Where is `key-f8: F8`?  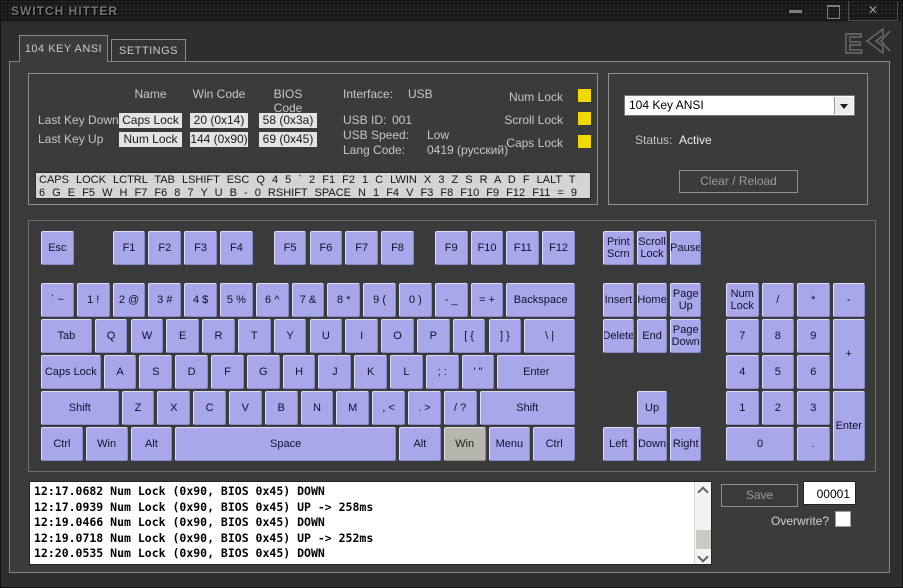
key-f8: F8 is located at coordinates (397, 248).